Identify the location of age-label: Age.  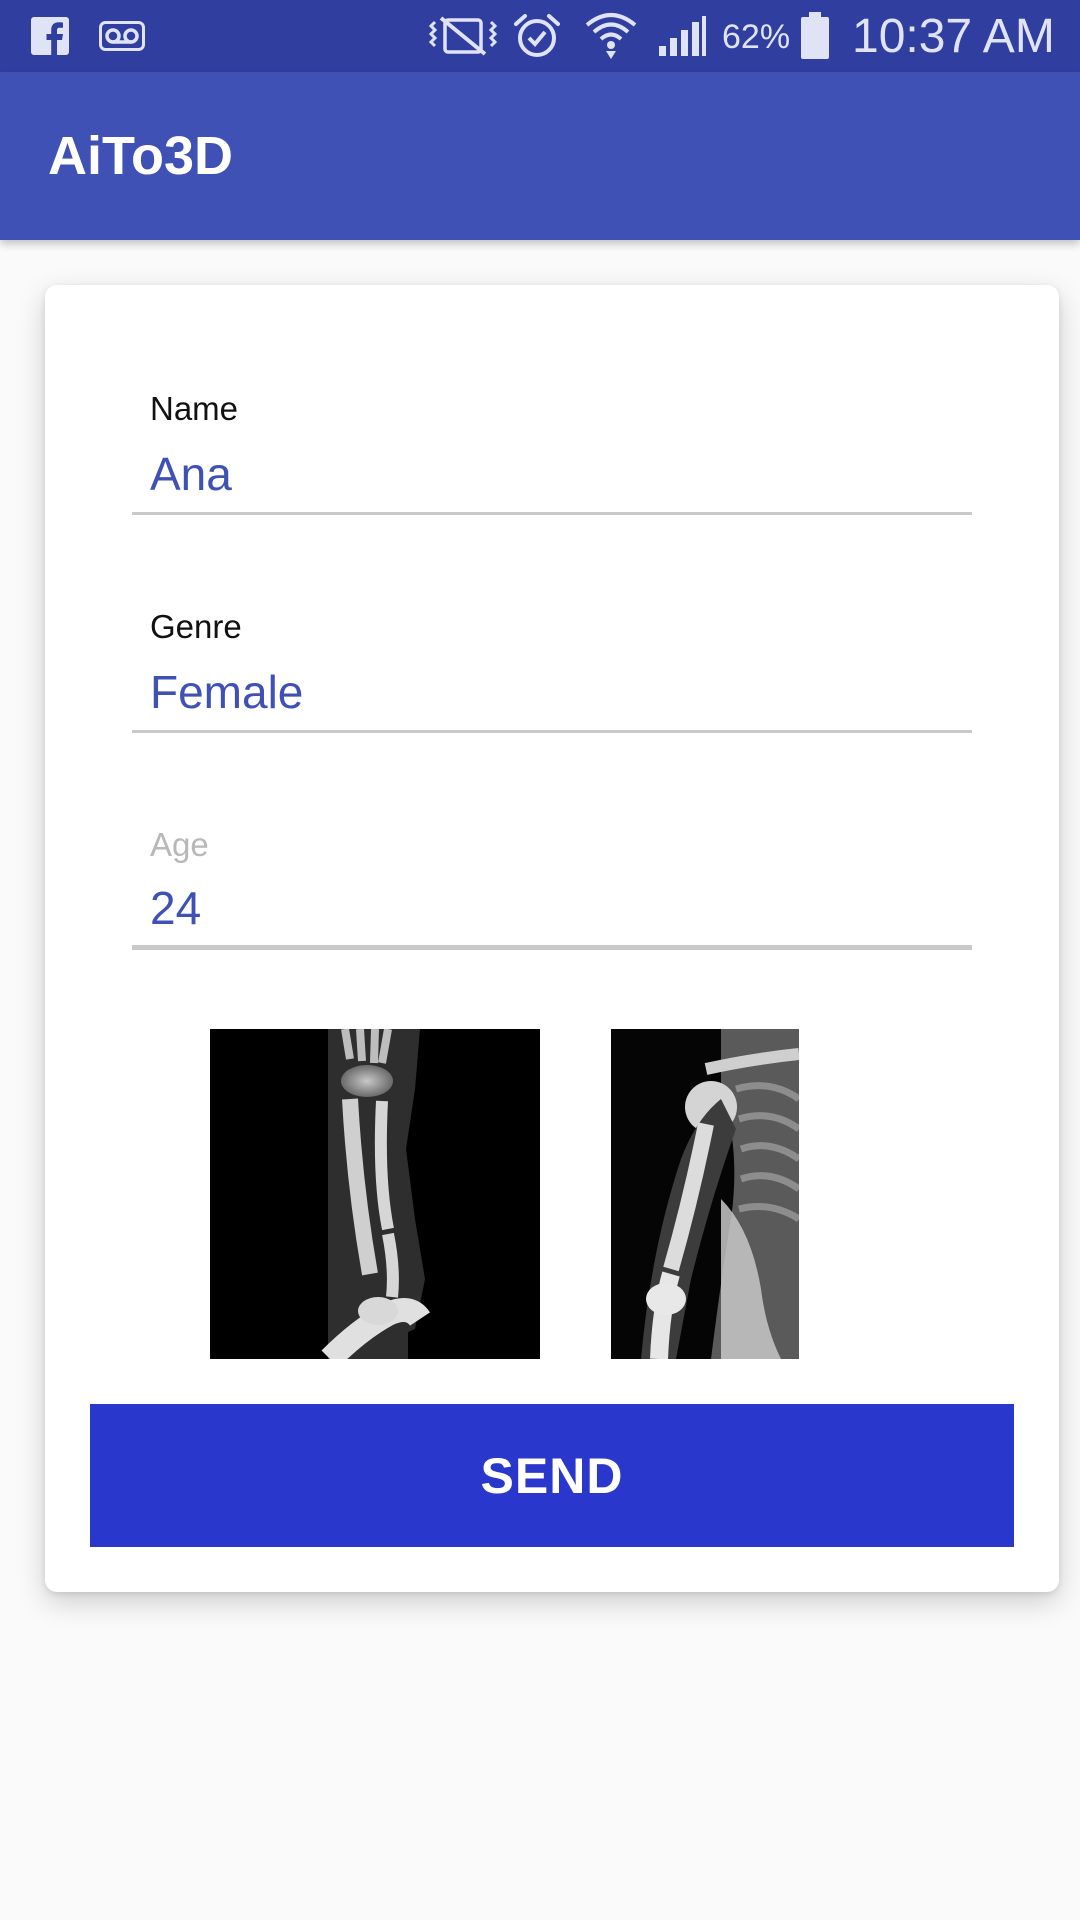
(179, 844).